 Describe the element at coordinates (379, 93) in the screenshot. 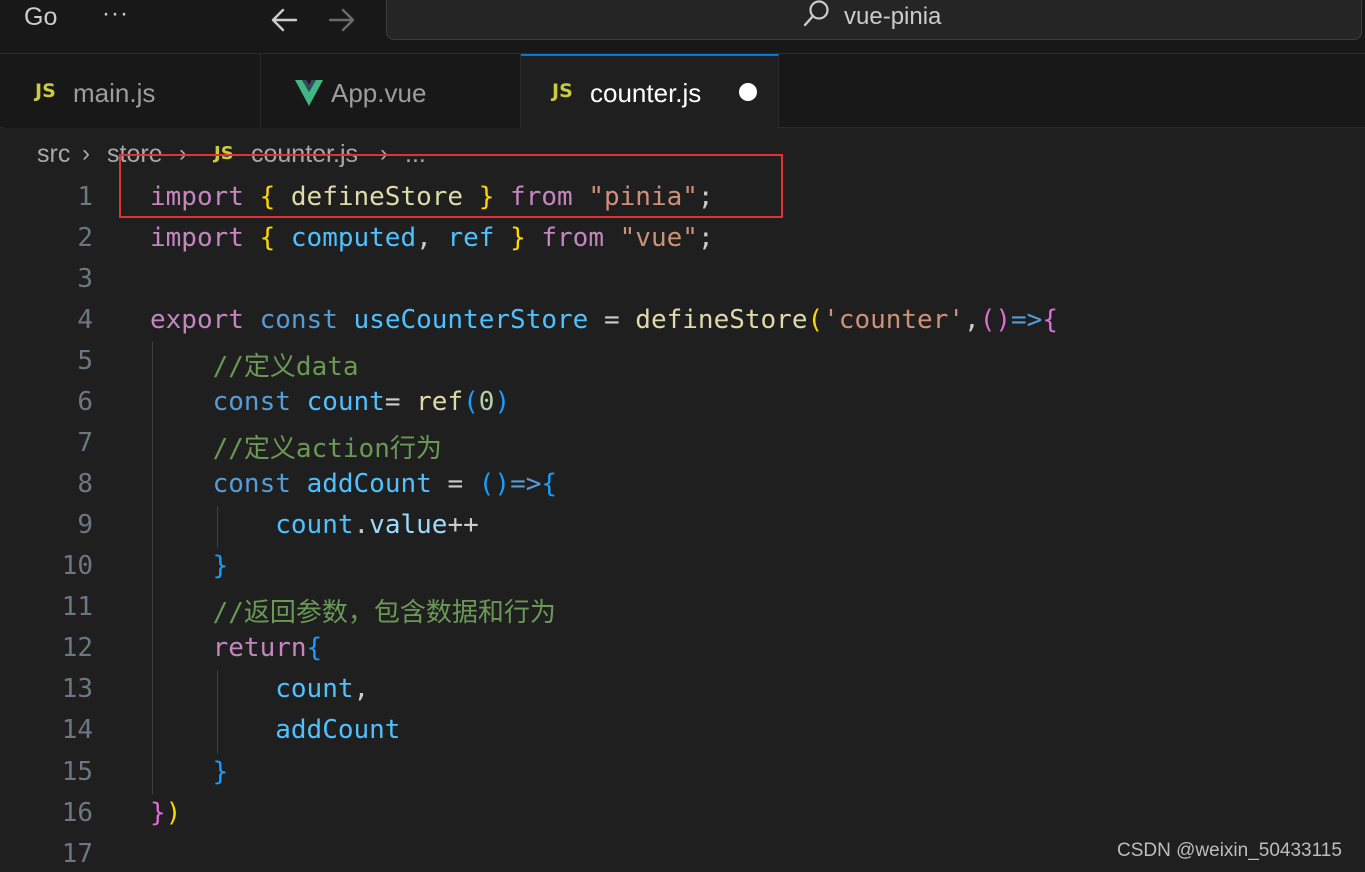

I see `tab-label: App.vue` at that location.